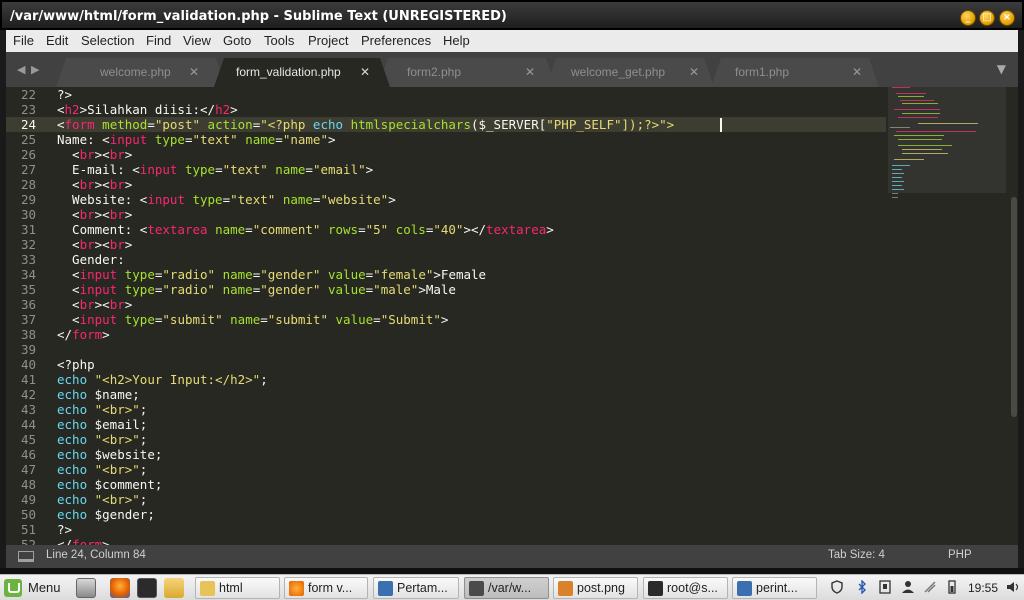 The image size is (1024, 600). Describe the element at coordinates (147, 588) in the screenshot. I see `terminal-icon` at that location.